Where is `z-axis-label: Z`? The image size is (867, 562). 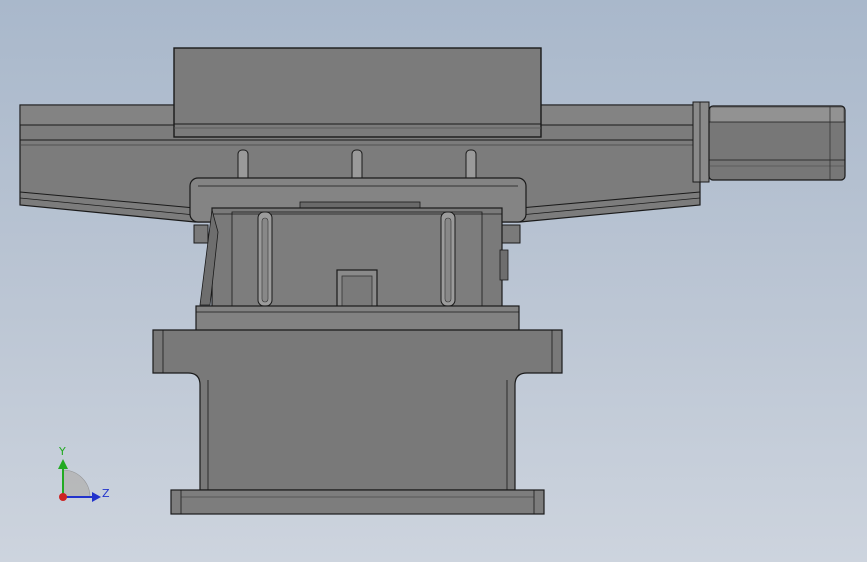
z-axis-label: Z is located at coordinates (106, 493).